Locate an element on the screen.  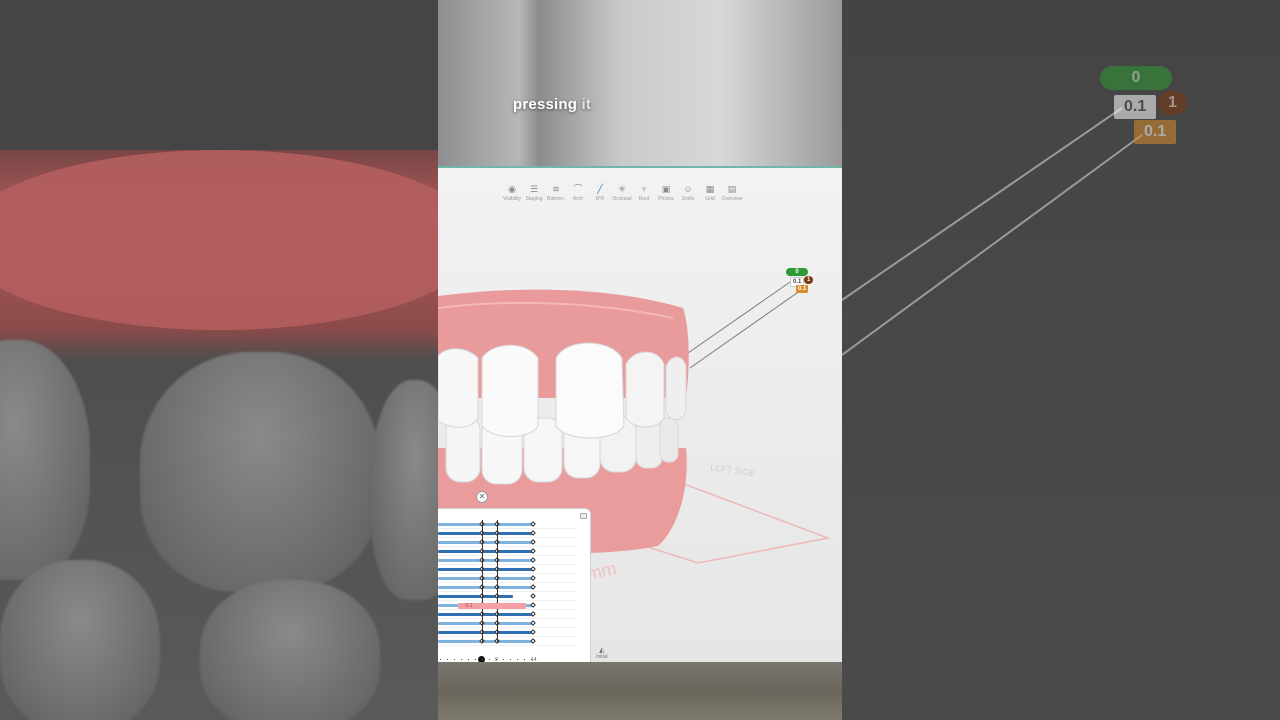
warning-triangle-icon: ◭ is located at coordinates (602, 650).